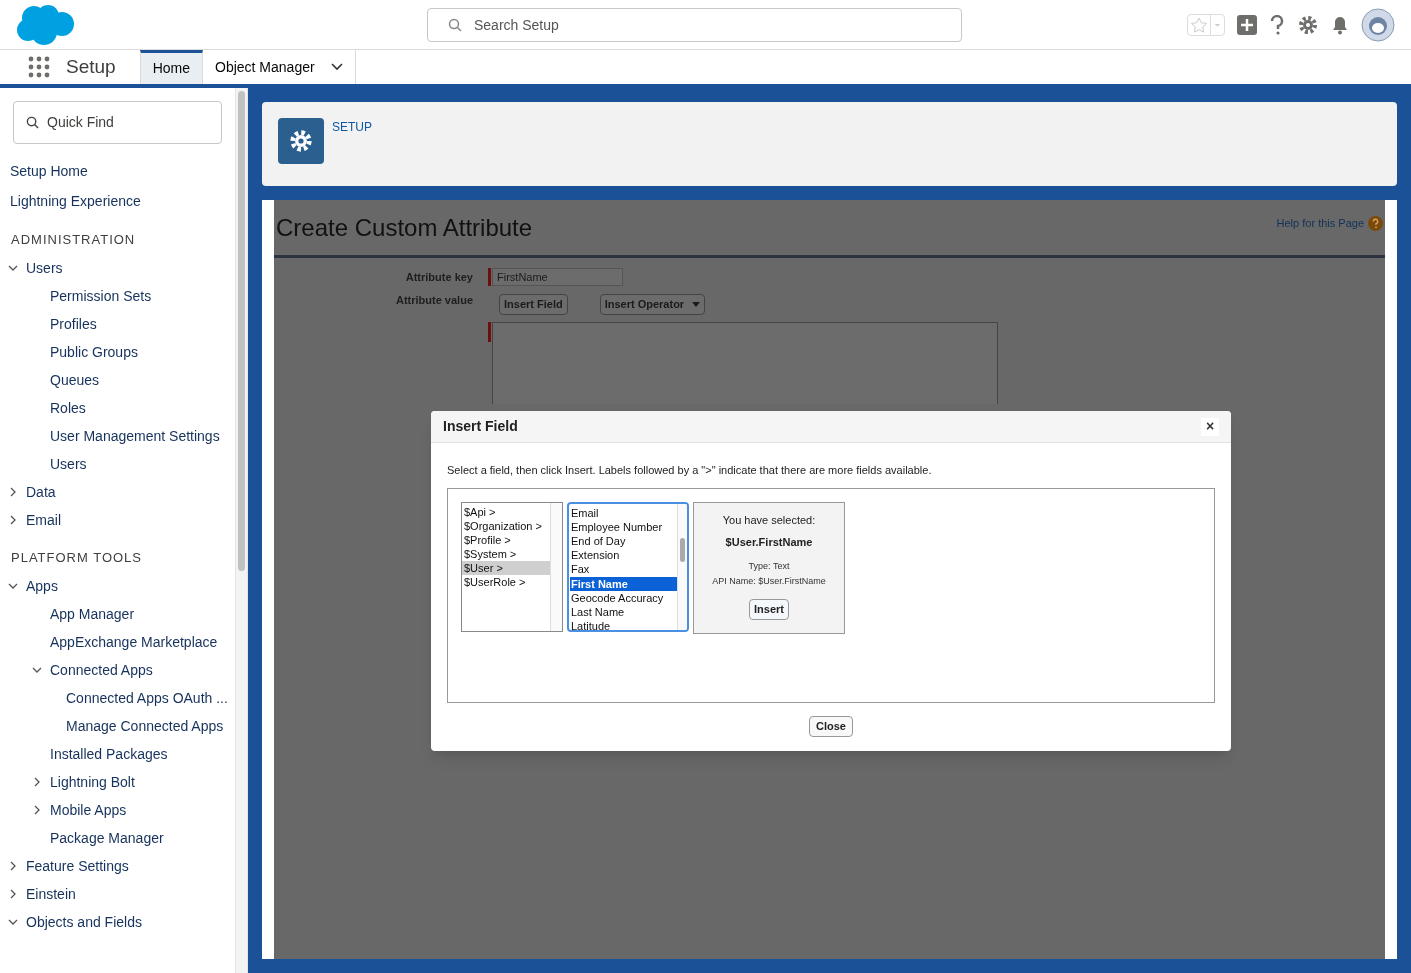  I want to click on sidebar-item: Package Manager, so click(107, 838).